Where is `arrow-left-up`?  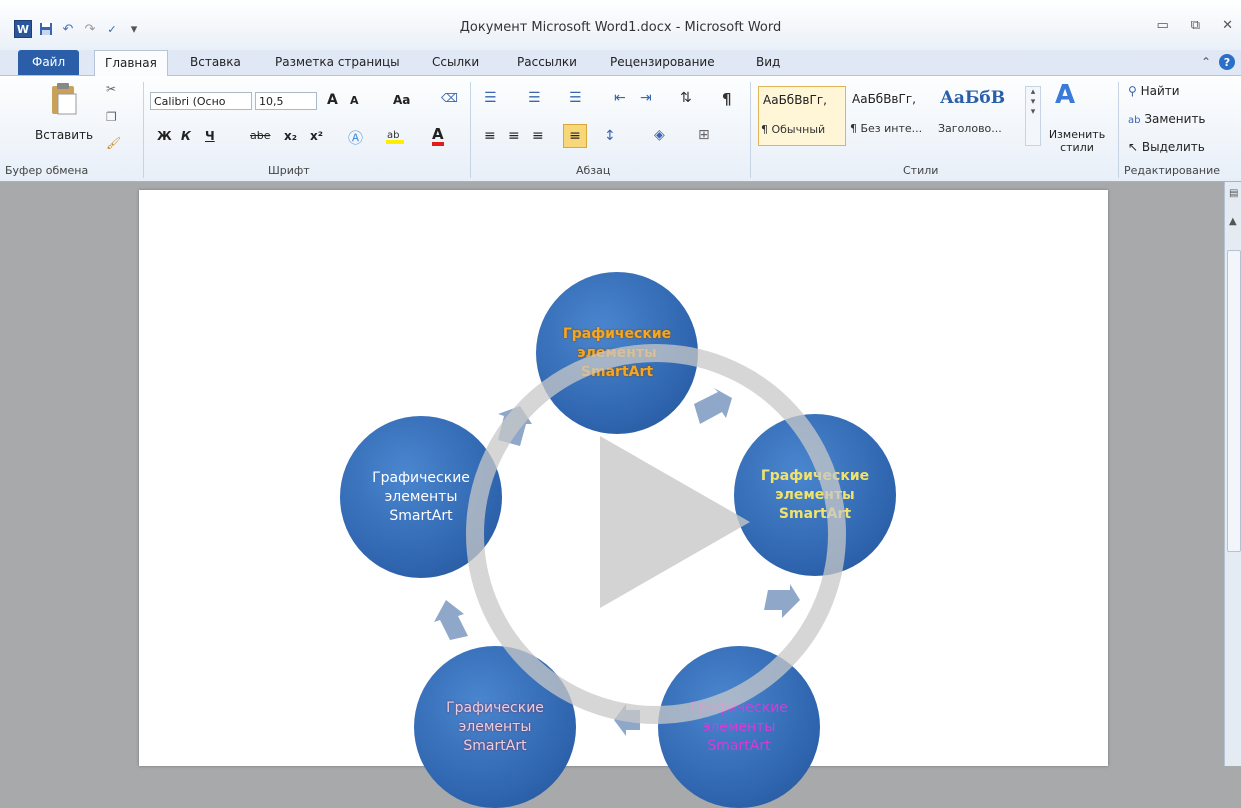 arrow-left-up is located at coordinates (451, 620).